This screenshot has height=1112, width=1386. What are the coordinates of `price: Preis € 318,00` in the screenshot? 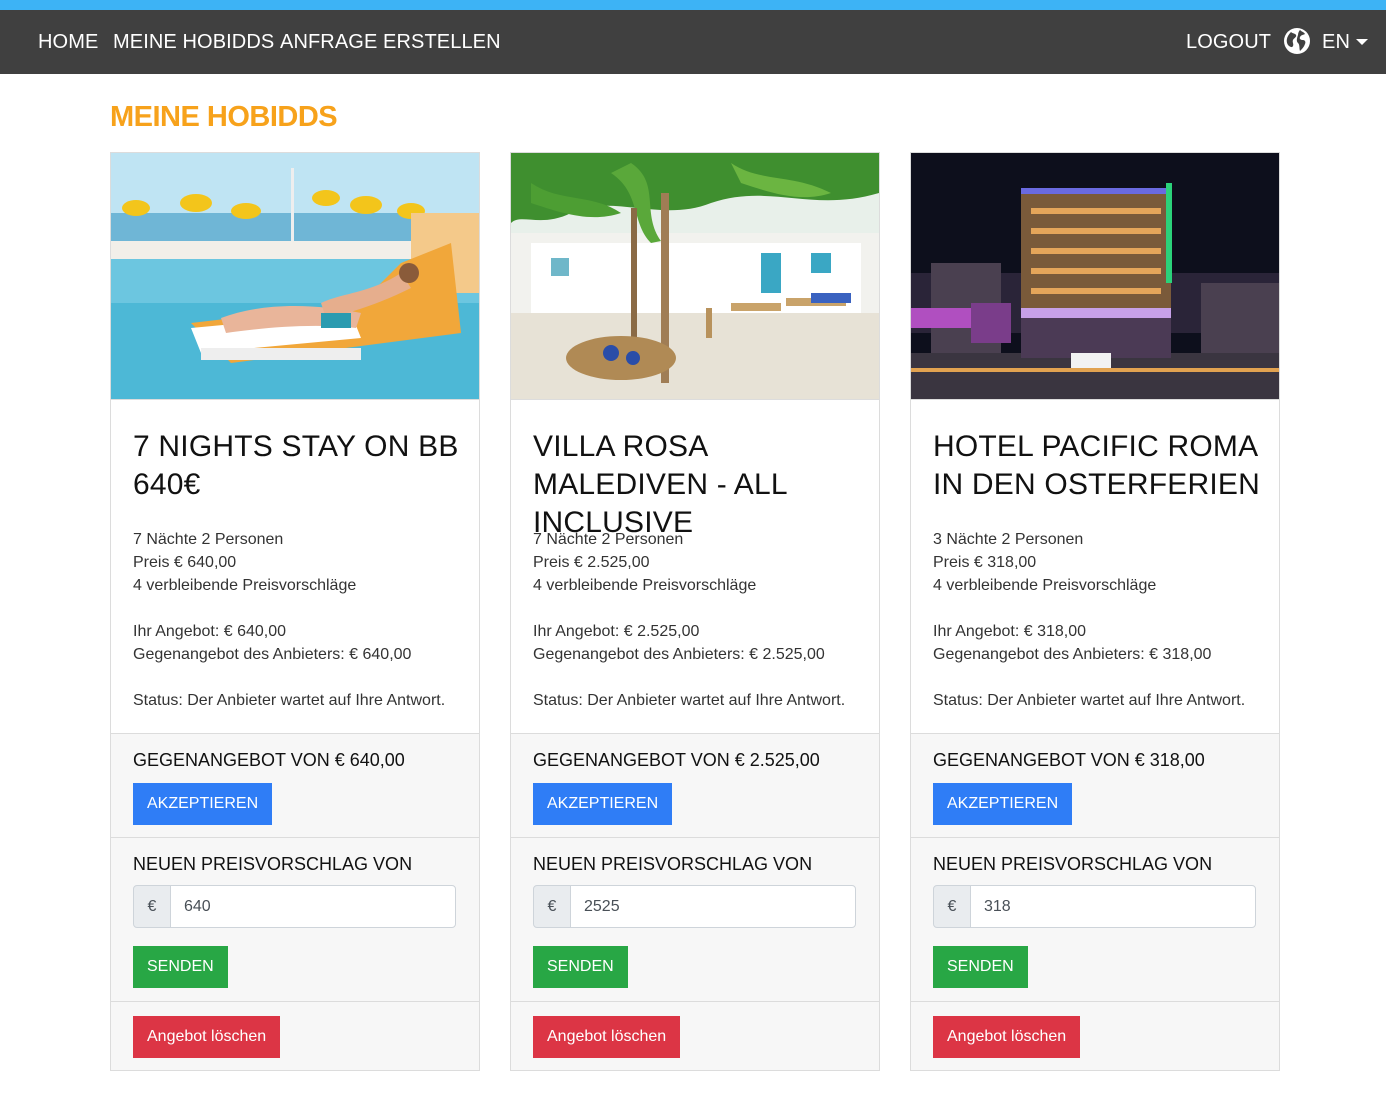 It's located at (985, 562).